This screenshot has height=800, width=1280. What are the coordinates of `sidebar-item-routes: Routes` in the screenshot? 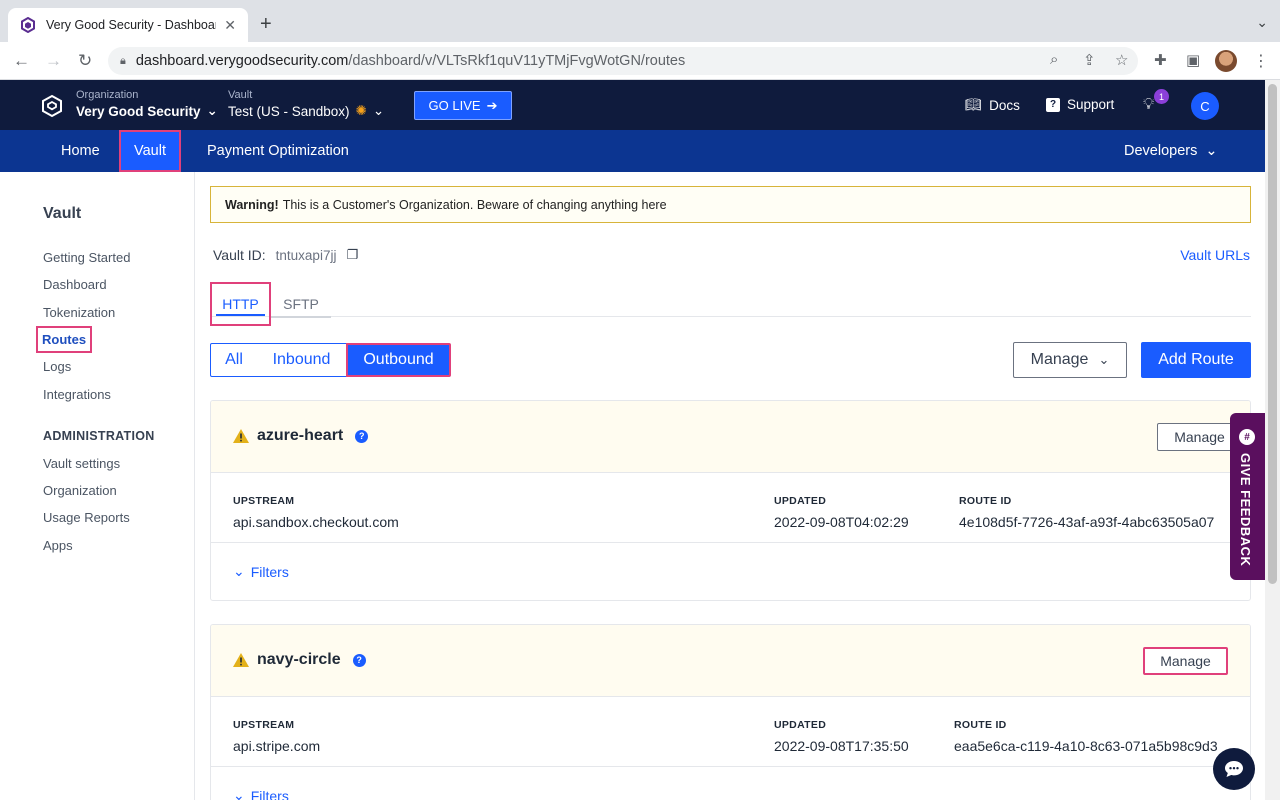 It's located at (64, 339).